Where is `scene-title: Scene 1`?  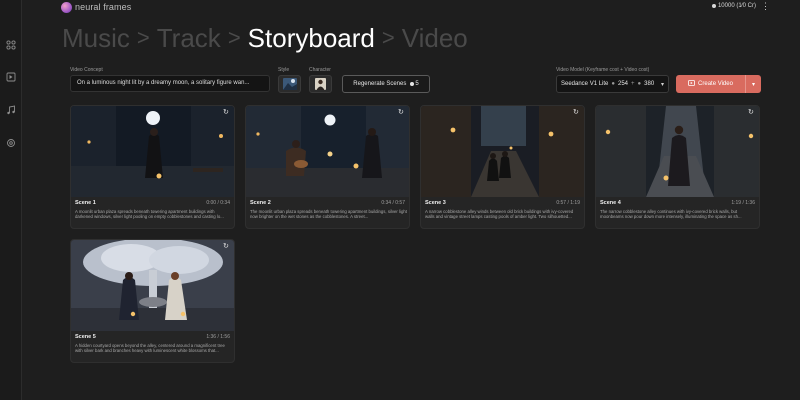 scene-title: Scene 1 is located at coordinates (85, 203).